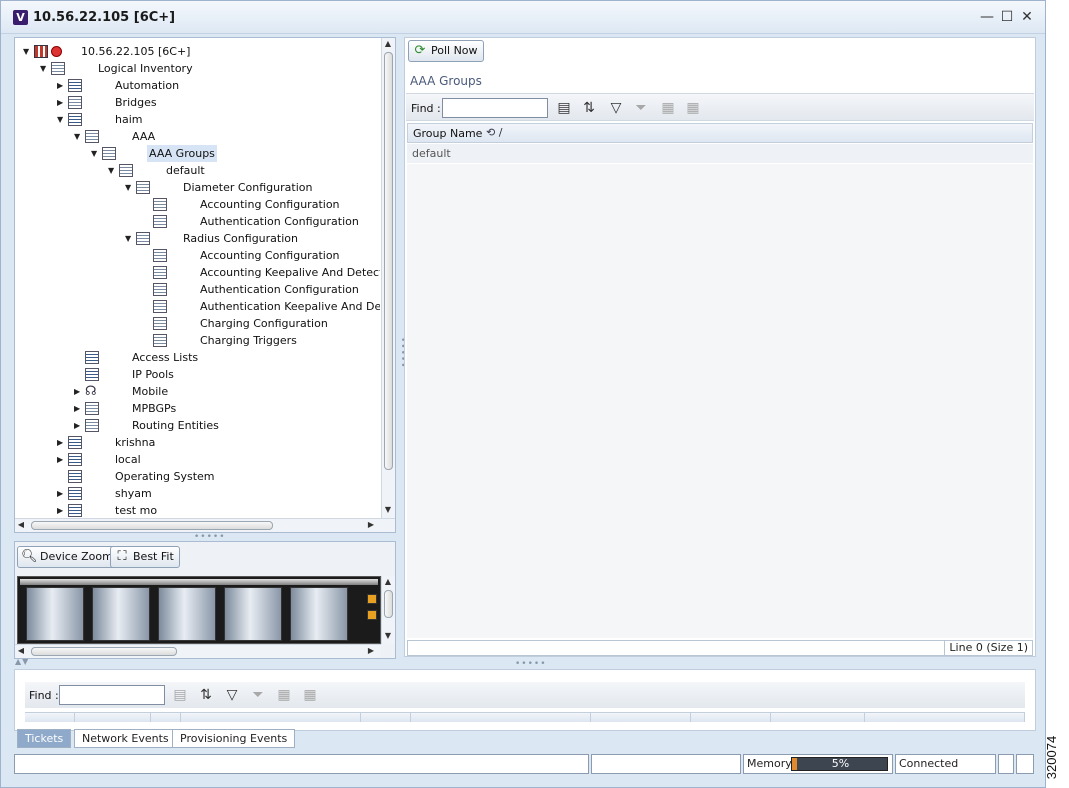  What do you see at coordinates (217, 510) in the screenshot?
I see `tree-item-test-mo: ▶ test mo` at bounding box center [217, 510].